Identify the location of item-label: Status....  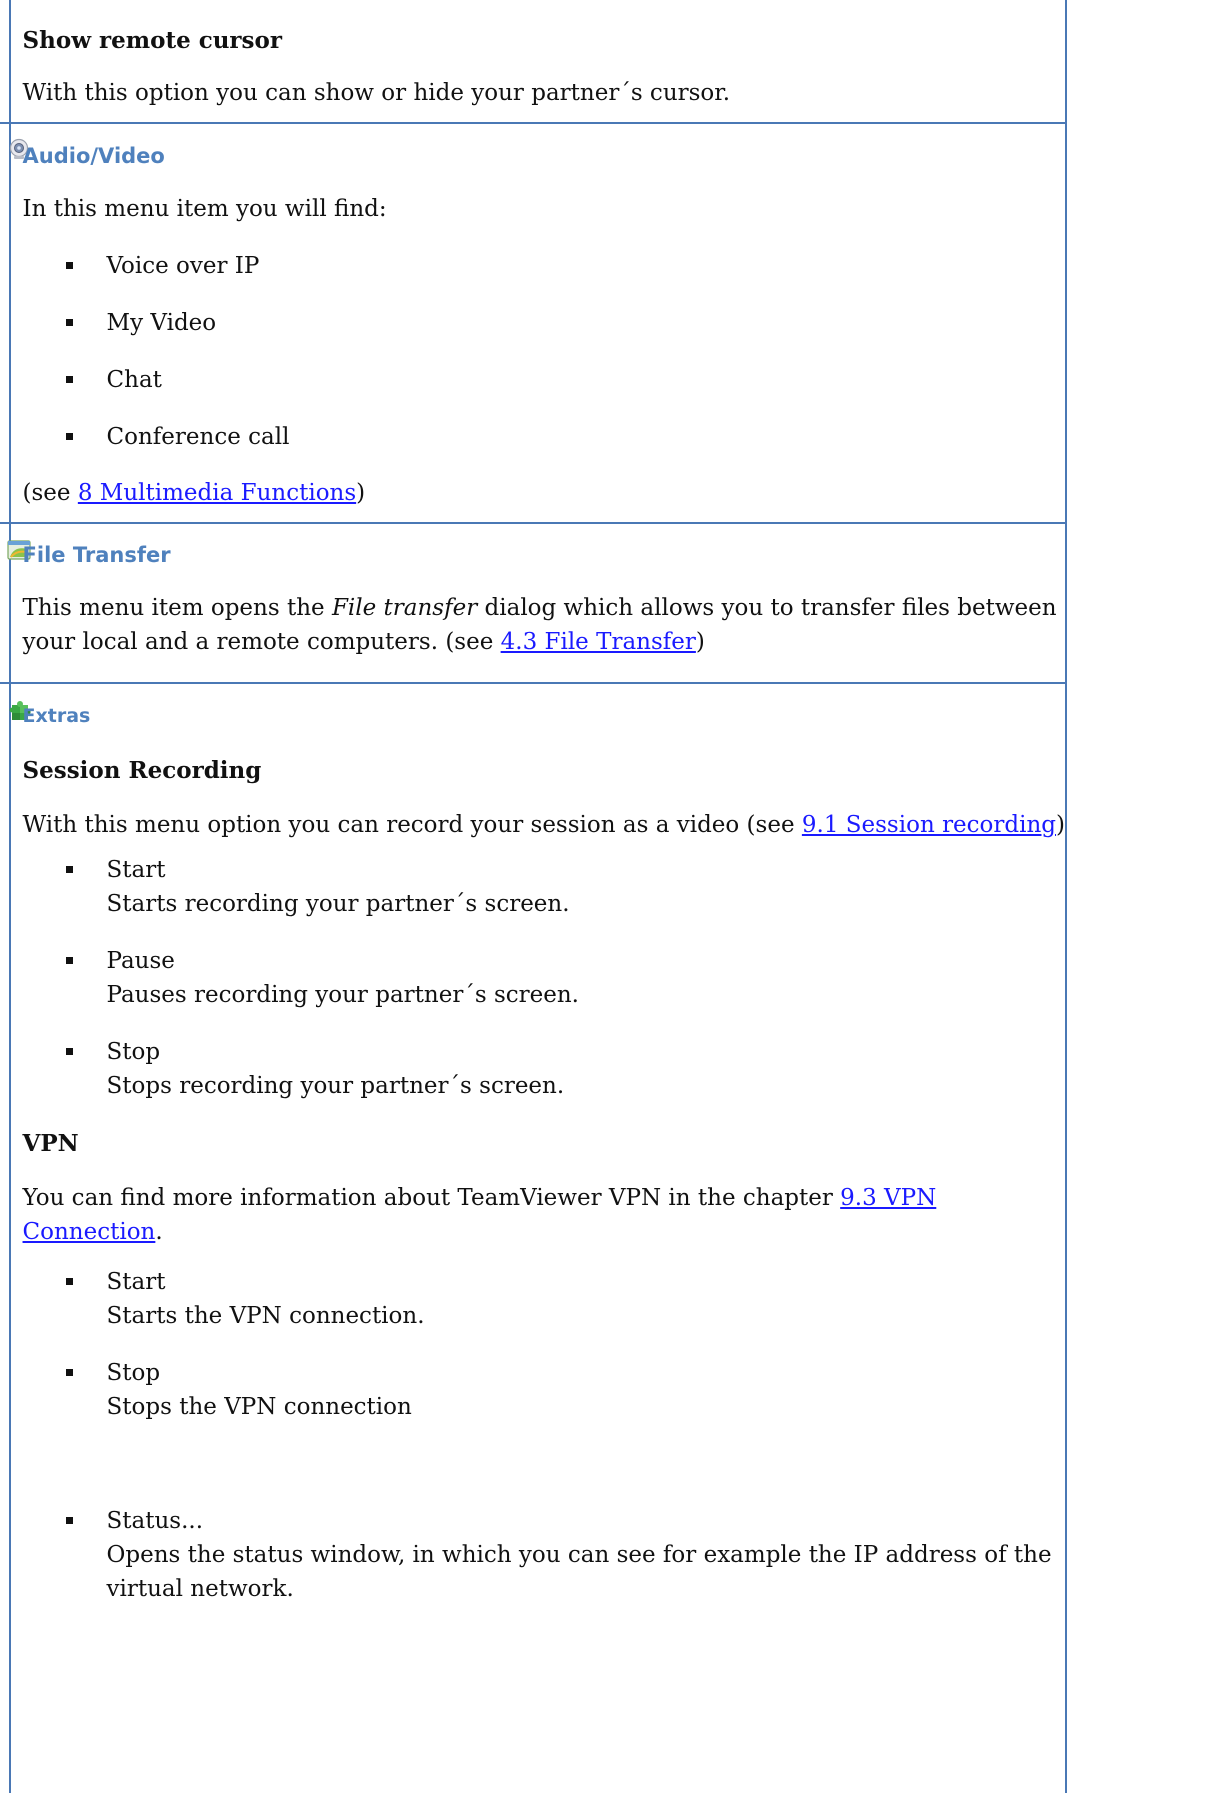
(155, 1521).